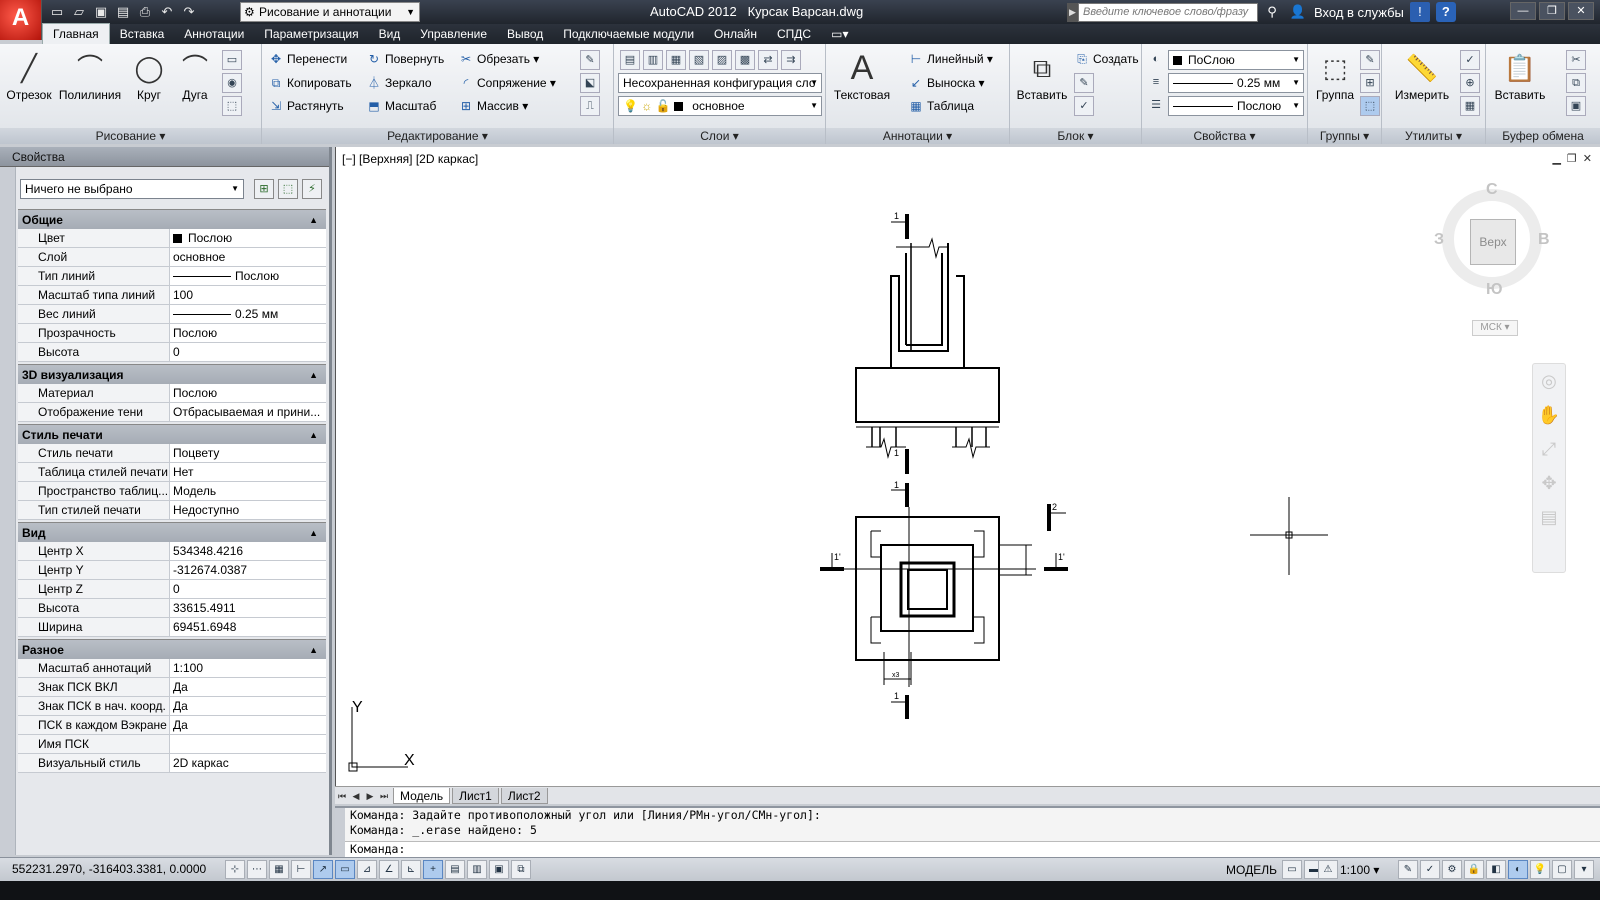  What do you see at coordinates (1518, 869) in the screenshot?
I see `isolate-objects-icon: ◐` at bounding box center [1518, 869].